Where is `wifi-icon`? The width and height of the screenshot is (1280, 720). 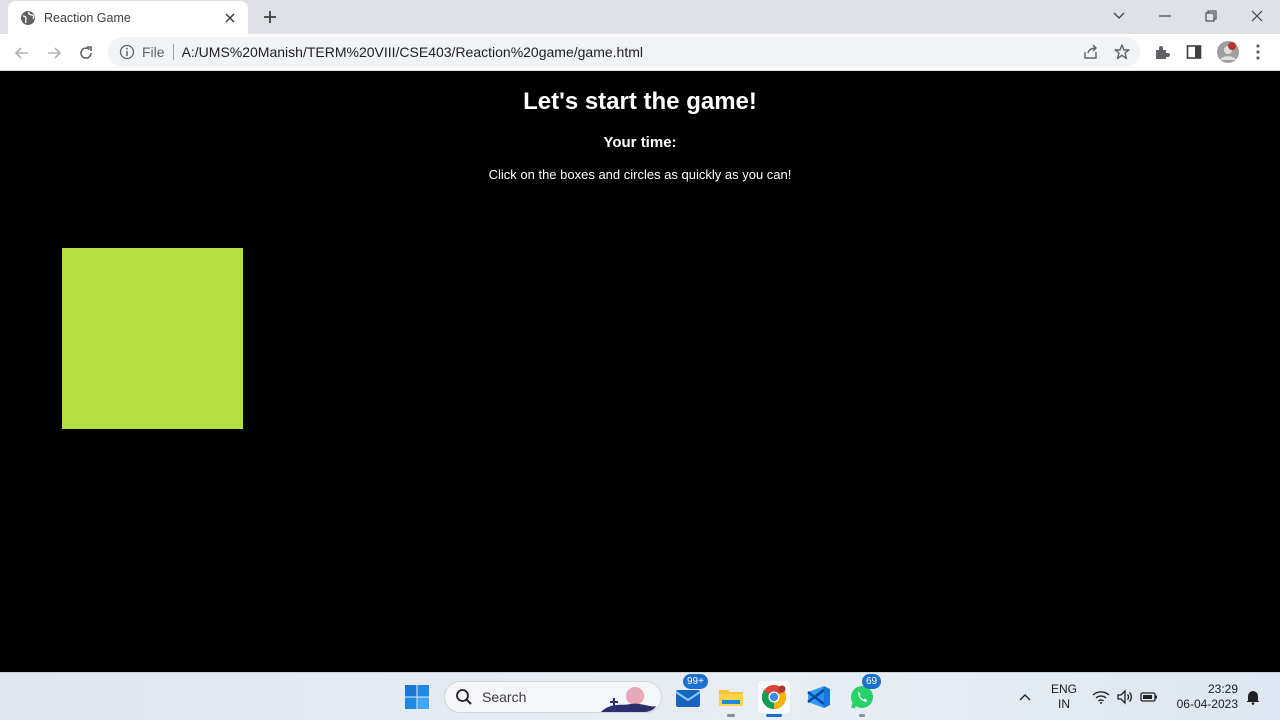 wifi-icon is located at coordinates (1101, 697).